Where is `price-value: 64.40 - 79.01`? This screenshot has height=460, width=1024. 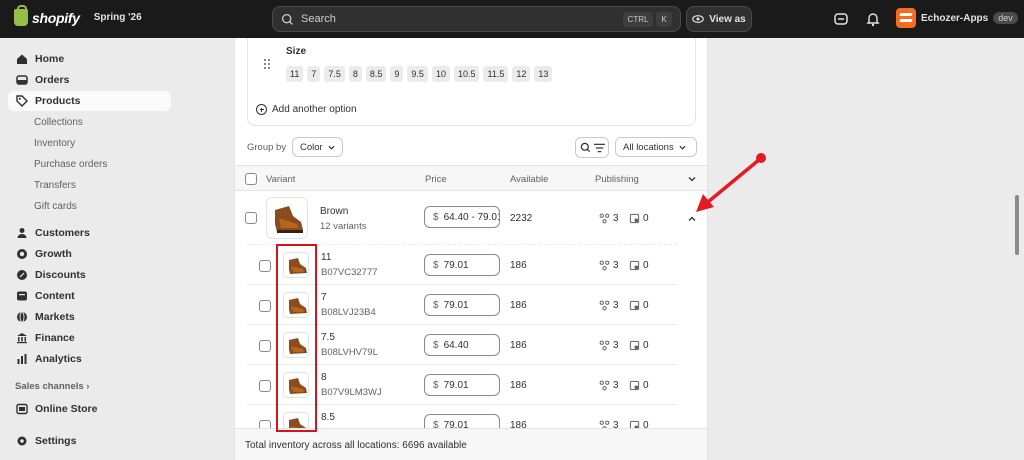
price-value: 64.40 - 79.01 is located at coordinates (471, 217).